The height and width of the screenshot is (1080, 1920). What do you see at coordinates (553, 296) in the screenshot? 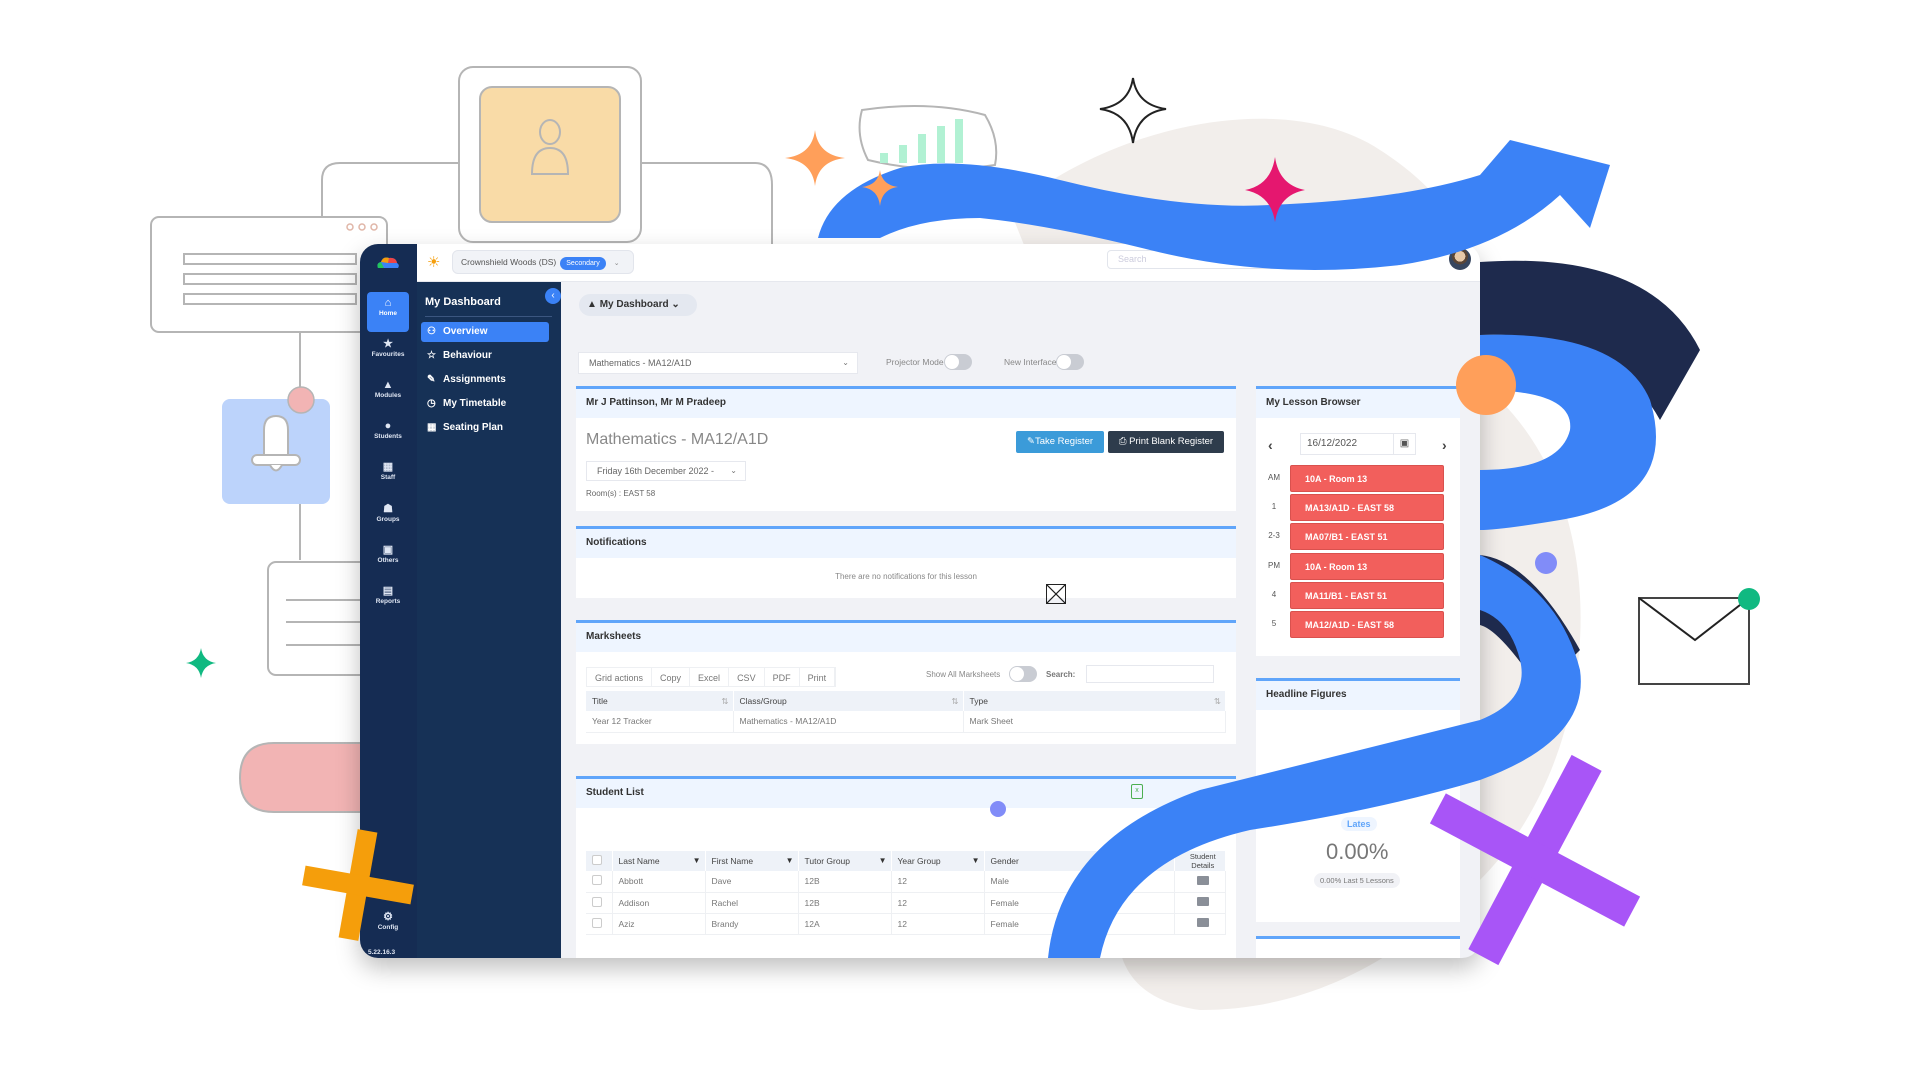
I see `collapse-sidebar-button: ‹` at bounding box center [553, 296].